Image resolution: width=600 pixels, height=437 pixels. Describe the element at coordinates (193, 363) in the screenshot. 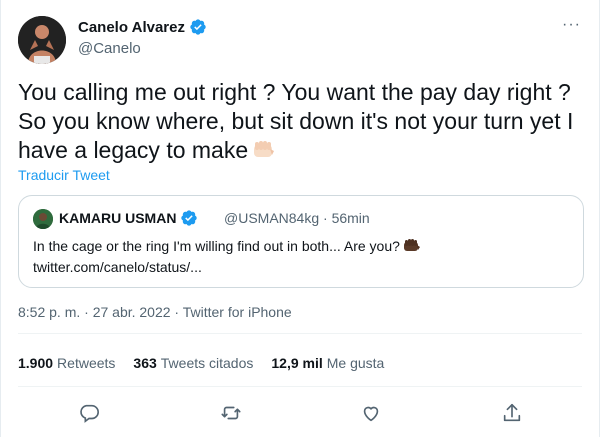

I see `stat-quote-tweets: 363 Tweets citados` at that location.